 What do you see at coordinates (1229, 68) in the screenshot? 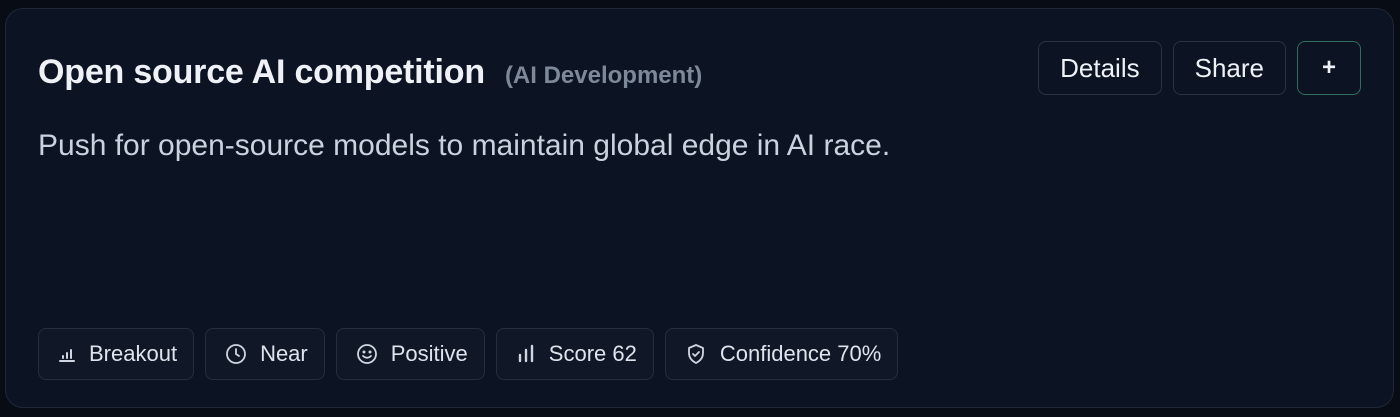
I see `share-button: Share` at bounding box center [1229, 68].